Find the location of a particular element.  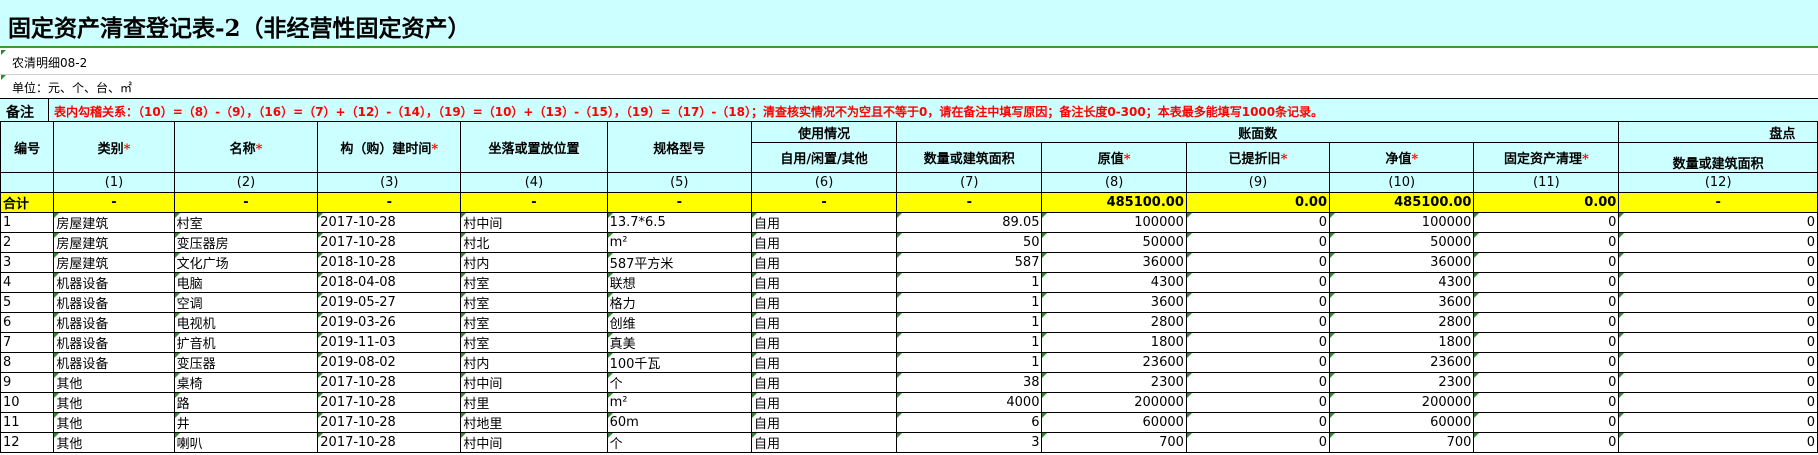

cell-location: 村中间 is located at coordinates (534, 442).